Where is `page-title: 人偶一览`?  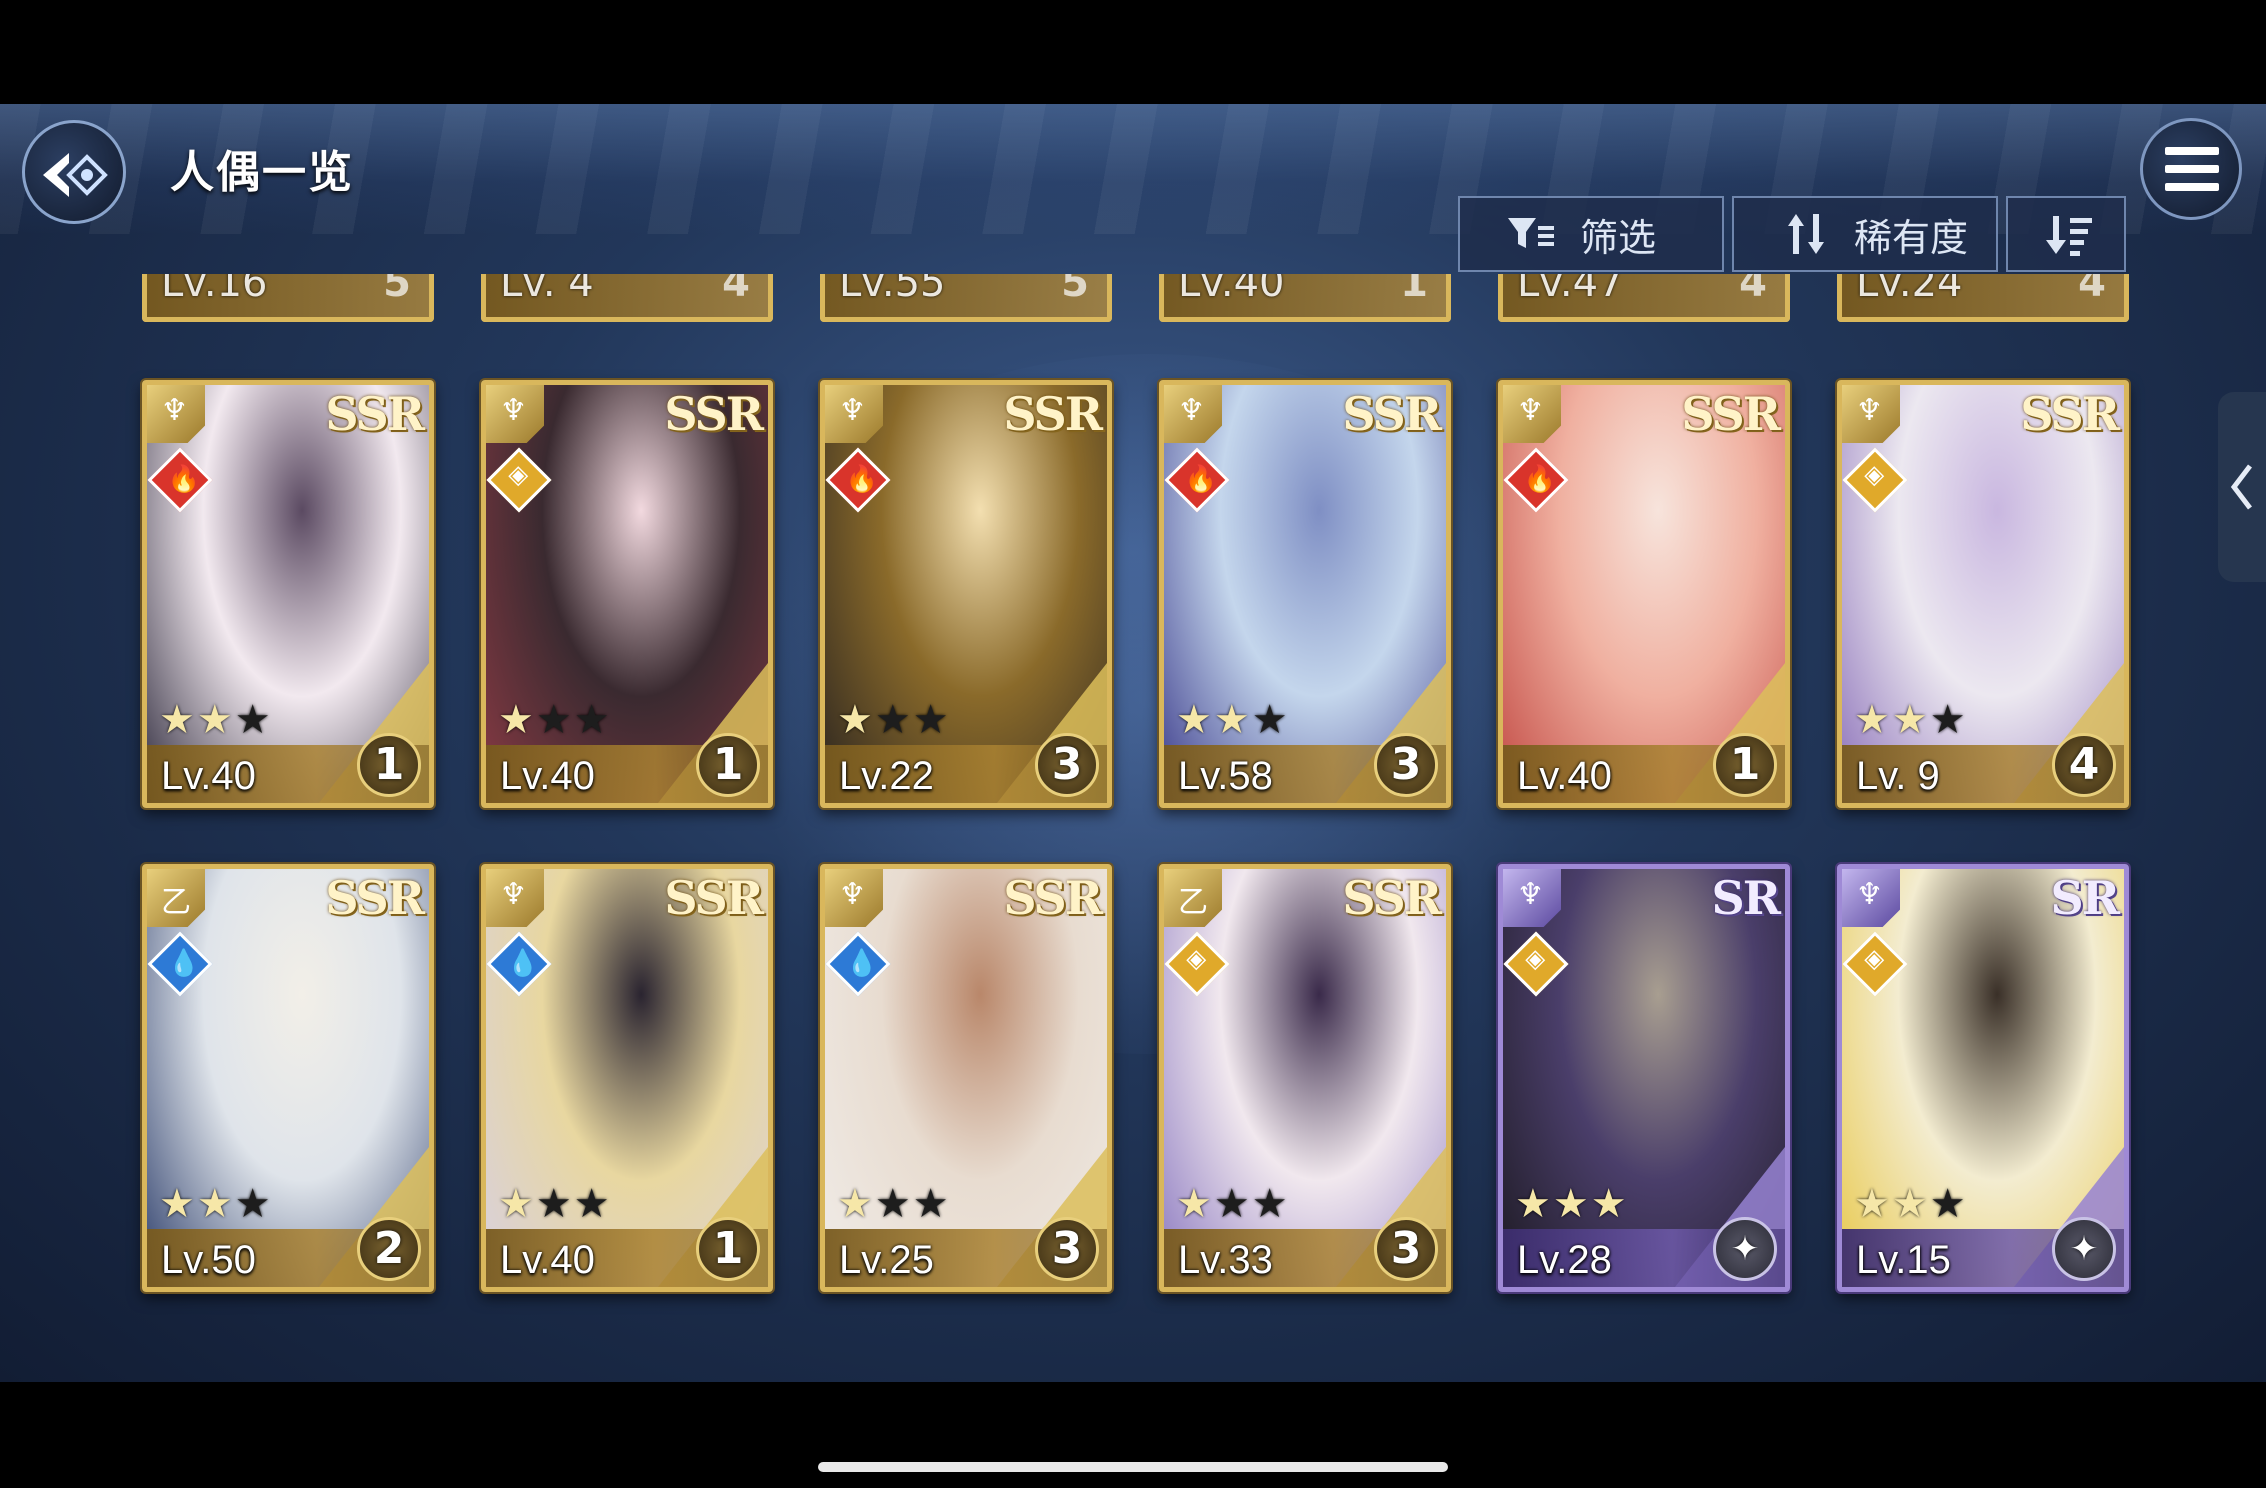 page-title: 人偶一览 is located at coordinates (262, 172).